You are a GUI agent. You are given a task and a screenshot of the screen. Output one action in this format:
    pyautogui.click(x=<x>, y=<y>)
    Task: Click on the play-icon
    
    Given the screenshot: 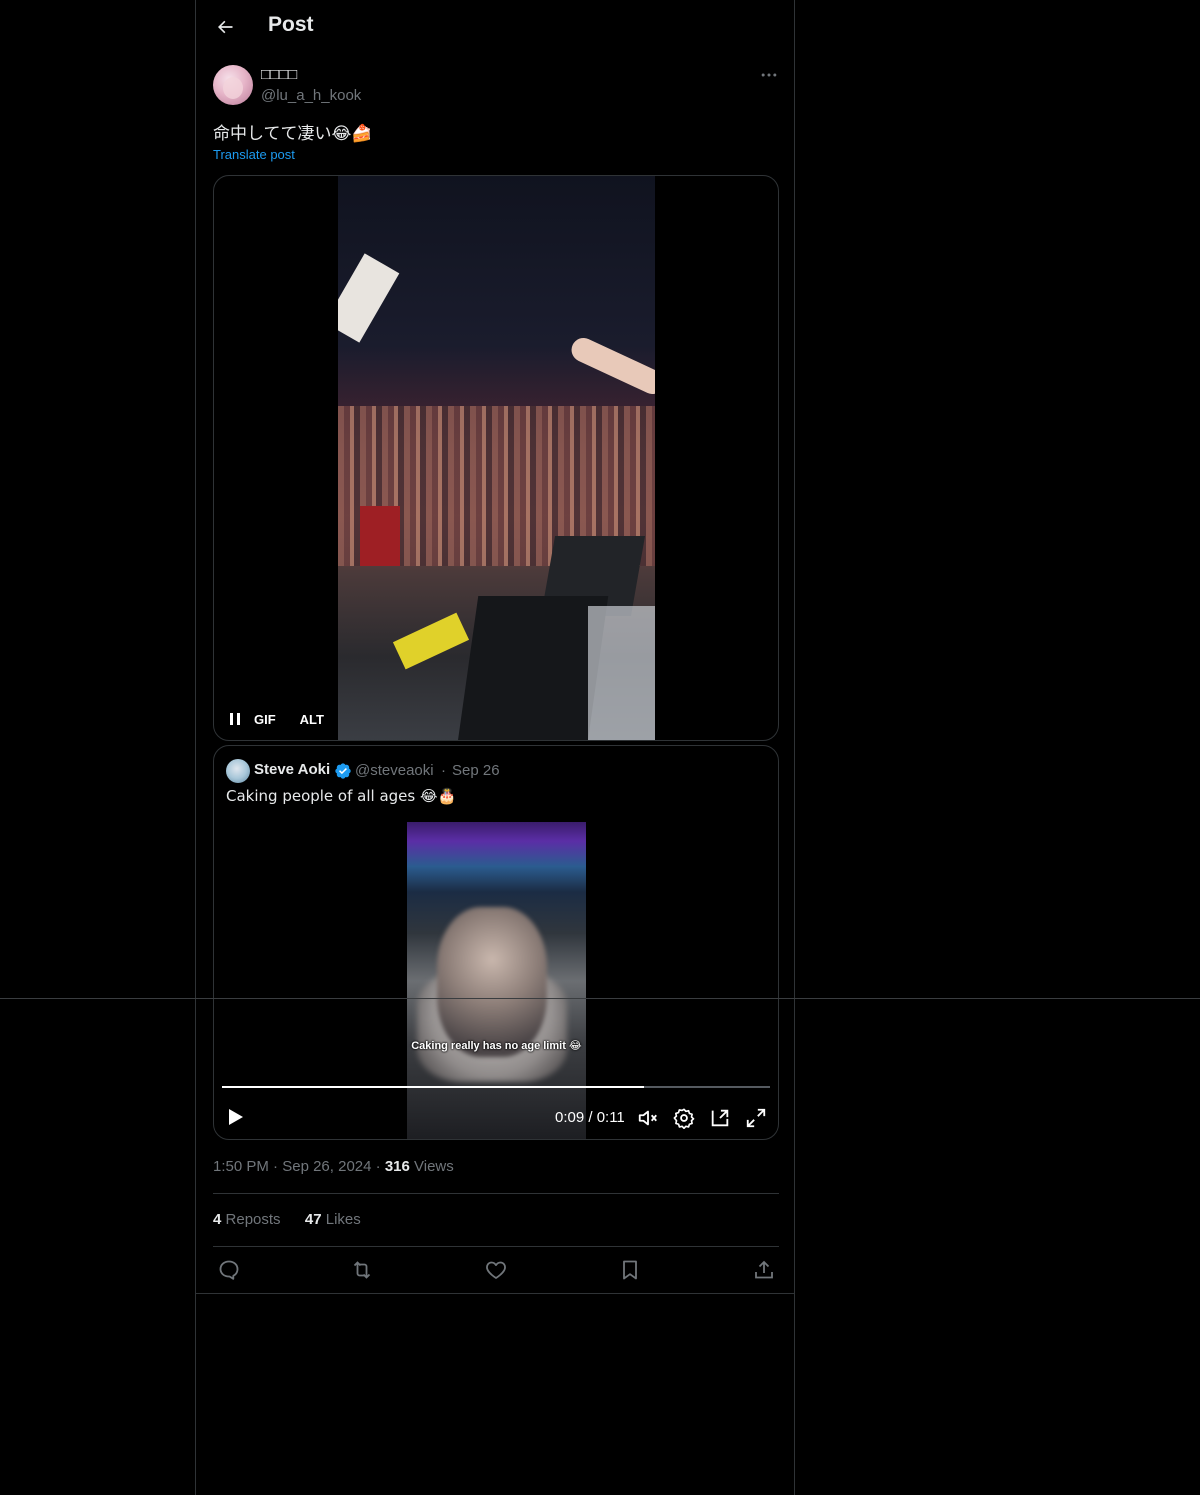 What is the action you would take?
    pyautogui.click(x=236, y=1117)
    